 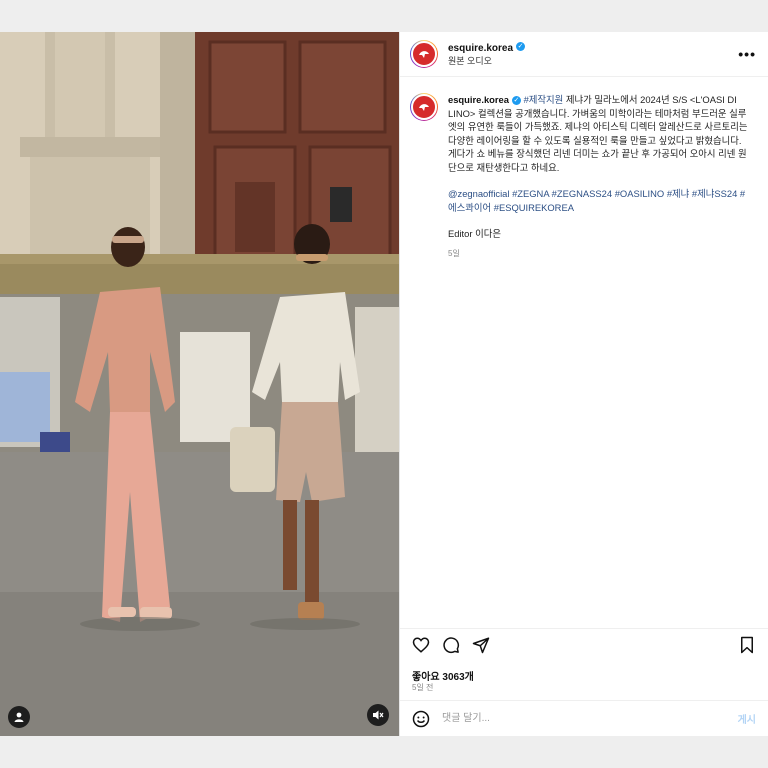 What do you see at coordinates (480, 48) in the screenshot?
I see `account-username: esquire.korea` at bounding box center [480, 48].